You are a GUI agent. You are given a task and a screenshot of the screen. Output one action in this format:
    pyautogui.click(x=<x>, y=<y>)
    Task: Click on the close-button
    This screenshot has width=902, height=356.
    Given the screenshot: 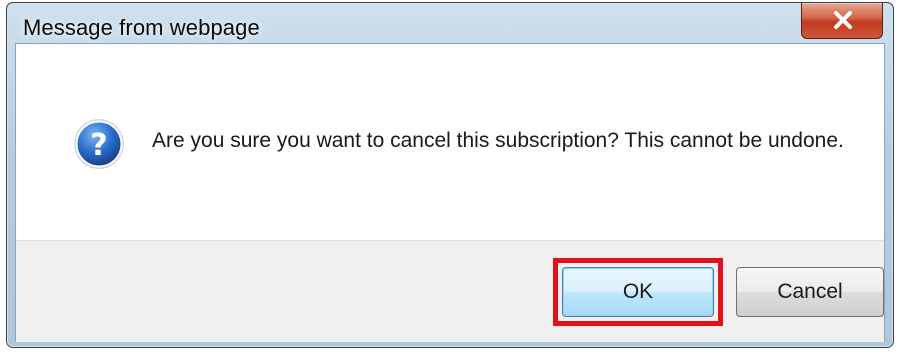 What is the action you would take?
    pyautogui.click(x=842, y=21)
    